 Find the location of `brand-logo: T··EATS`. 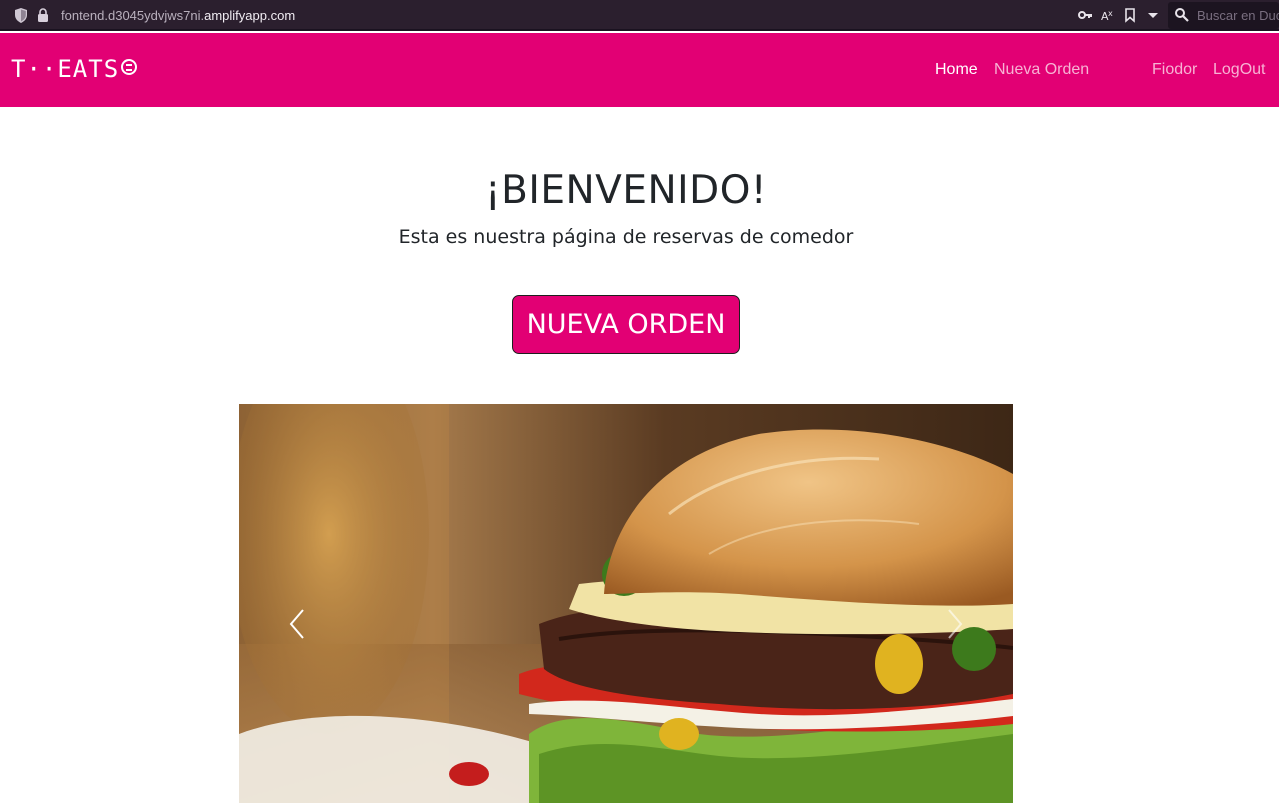

brand-logo: T··EATS is located at coordinates (74, 69).